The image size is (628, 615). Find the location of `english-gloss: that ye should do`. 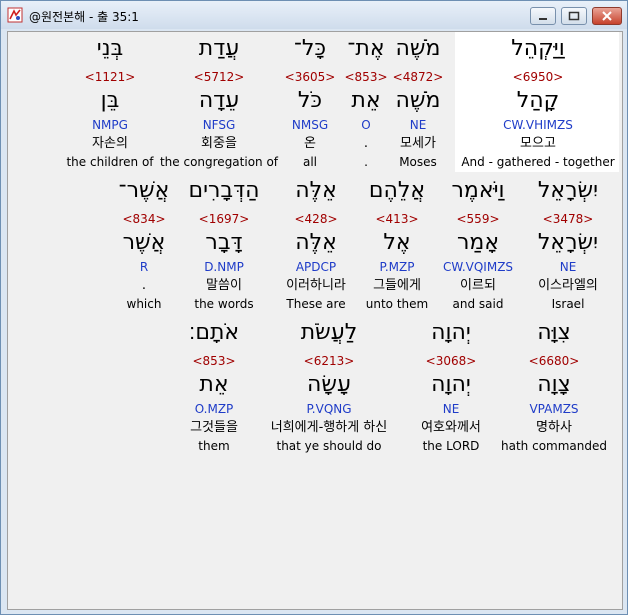

english-gloss: that ye should do is located at coordinates (329, 446).